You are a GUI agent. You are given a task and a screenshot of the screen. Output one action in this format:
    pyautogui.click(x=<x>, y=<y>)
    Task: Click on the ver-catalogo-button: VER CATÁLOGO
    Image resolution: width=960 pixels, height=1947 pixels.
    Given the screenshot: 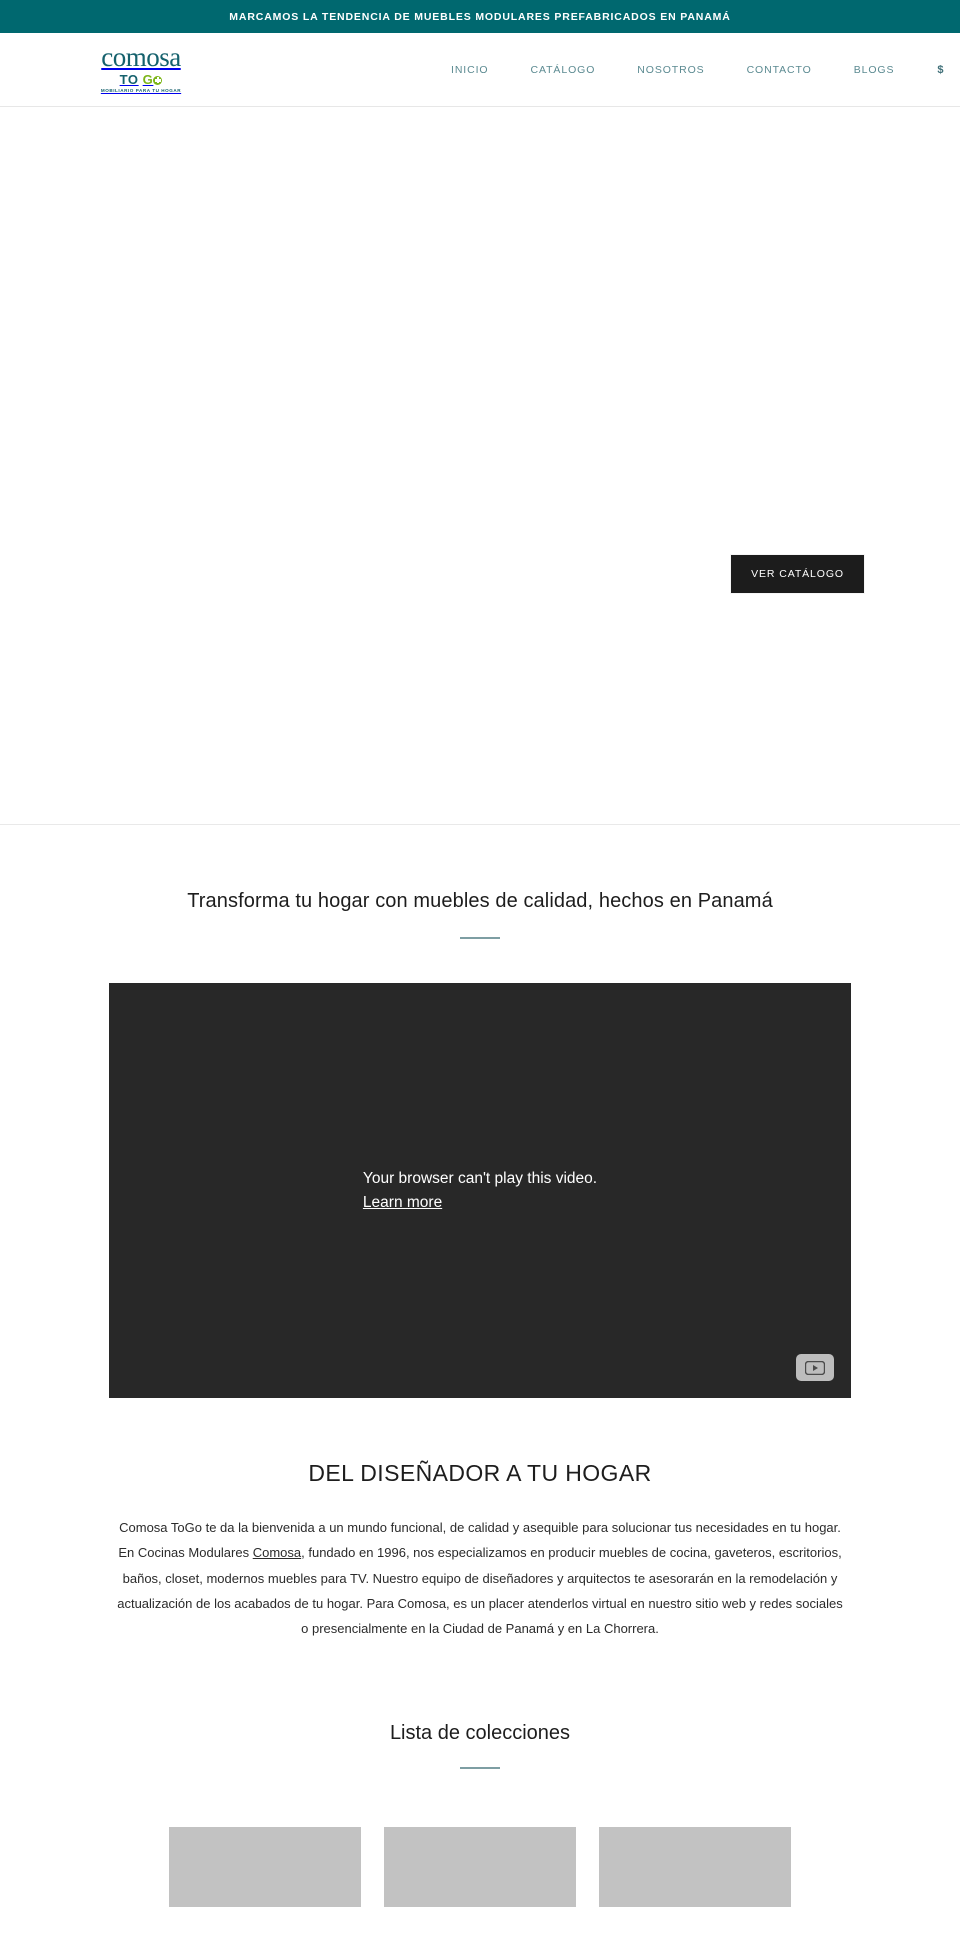 What is the action you would take?
    pyautogui.click(x=797, y=574)
    